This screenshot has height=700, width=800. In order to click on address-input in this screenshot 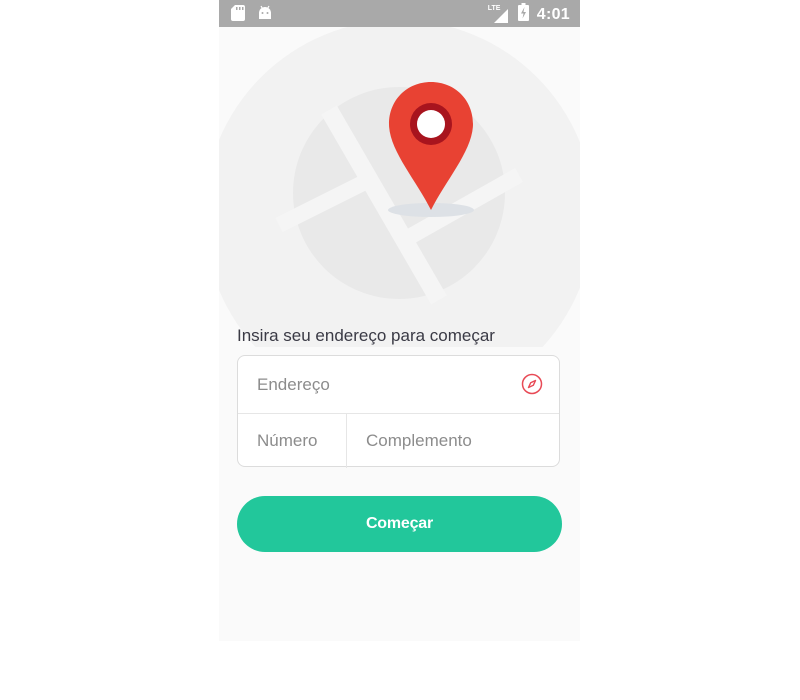, I will do `click(382, 385)`.